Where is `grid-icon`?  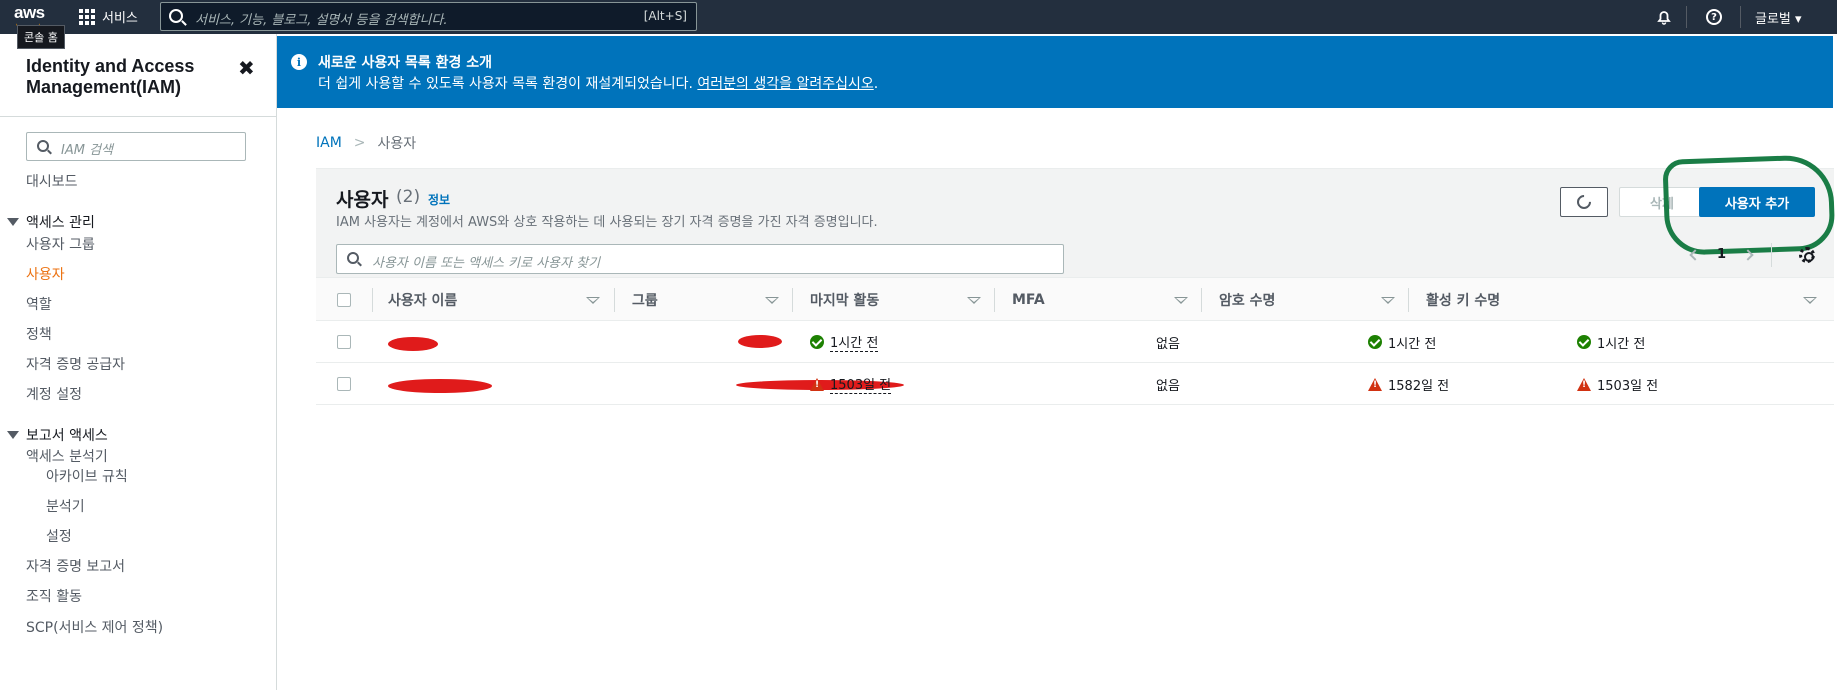 grid-icon is located at coordinates (87, 16).